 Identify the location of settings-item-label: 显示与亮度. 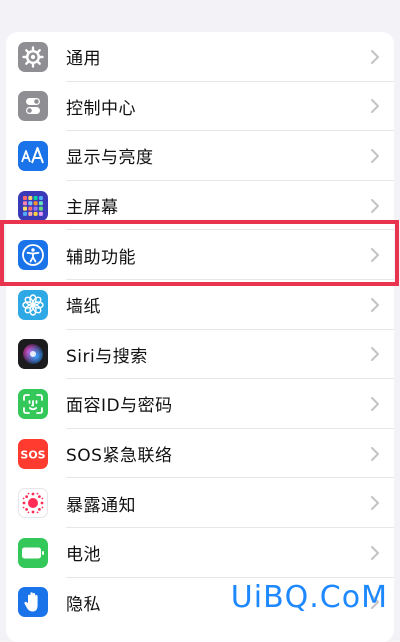
(110, 158).